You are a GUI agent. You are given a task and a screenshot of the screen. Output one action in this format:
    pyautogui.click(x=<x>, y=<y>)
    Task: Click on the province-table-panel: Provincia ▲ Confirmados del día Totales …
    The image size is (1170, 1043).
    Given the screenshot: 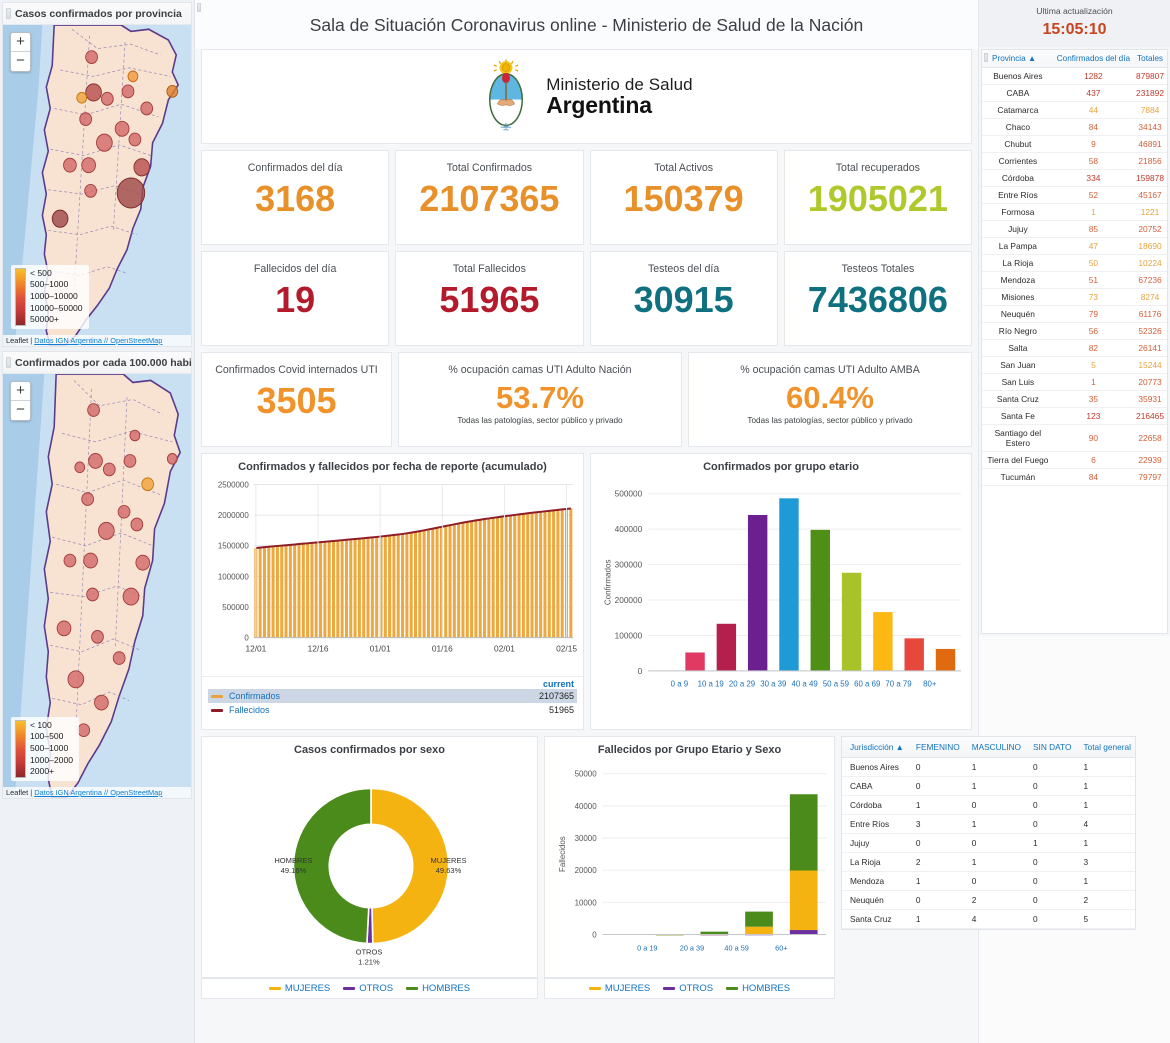 What is the action you would take?
    pyautogui.click(x=1074, y=341)
    